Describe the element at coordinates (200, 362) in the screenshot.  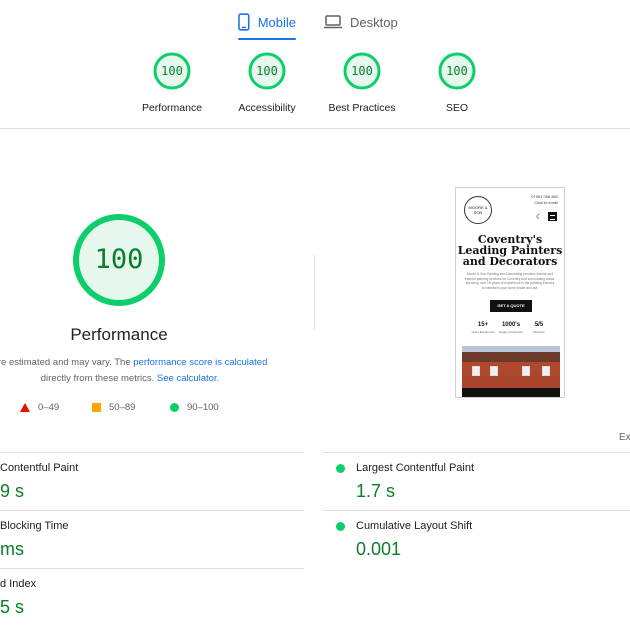
I see `score-calculation-link: performance score is calculated` at that location.